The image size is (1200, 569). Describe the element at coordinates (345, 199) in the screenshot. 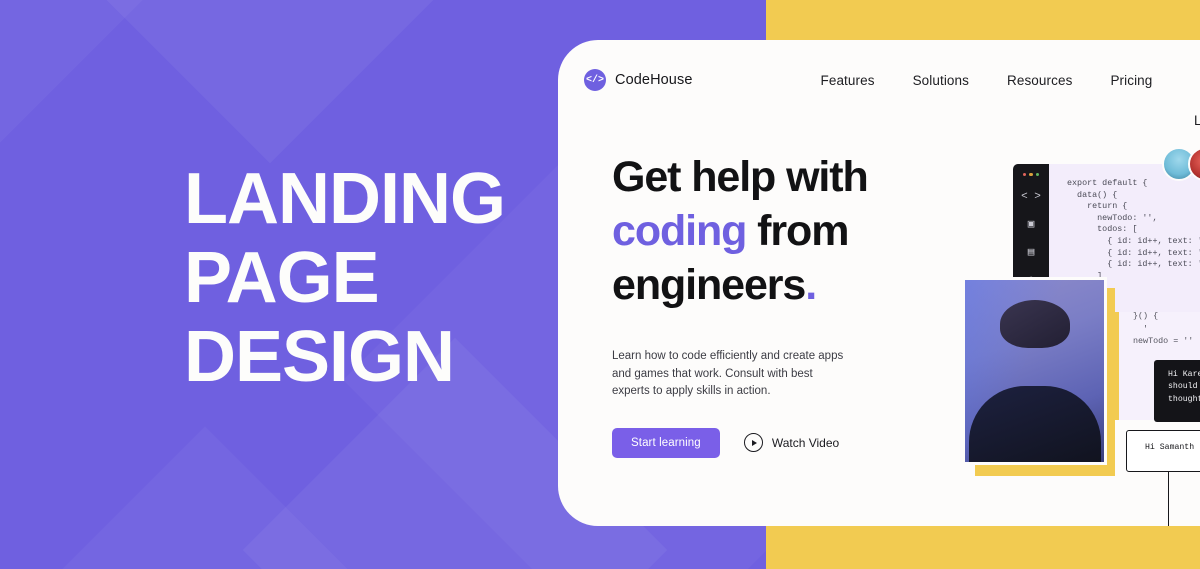

I see `poster-title-line-1: LANDING` at that location.